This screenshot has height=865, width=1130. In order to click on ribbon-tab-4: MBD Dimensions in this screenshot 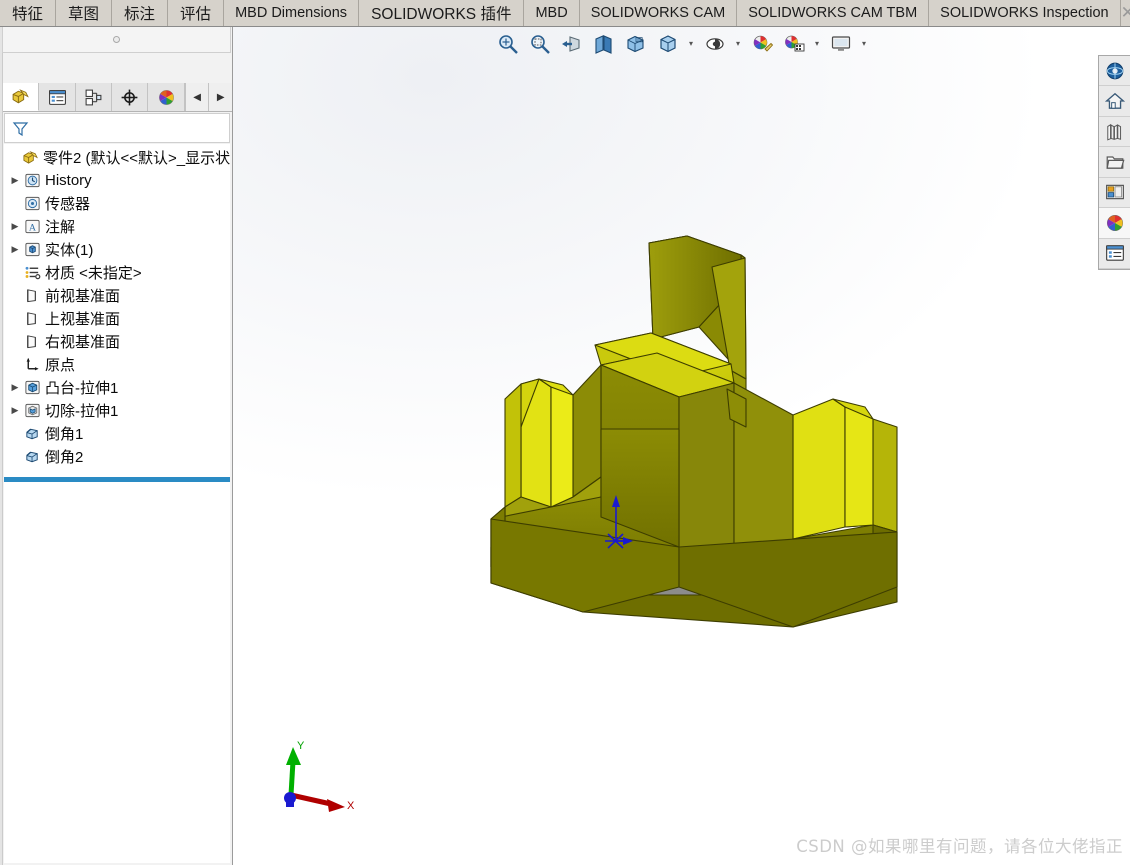, I will do `click(292, 13)`.